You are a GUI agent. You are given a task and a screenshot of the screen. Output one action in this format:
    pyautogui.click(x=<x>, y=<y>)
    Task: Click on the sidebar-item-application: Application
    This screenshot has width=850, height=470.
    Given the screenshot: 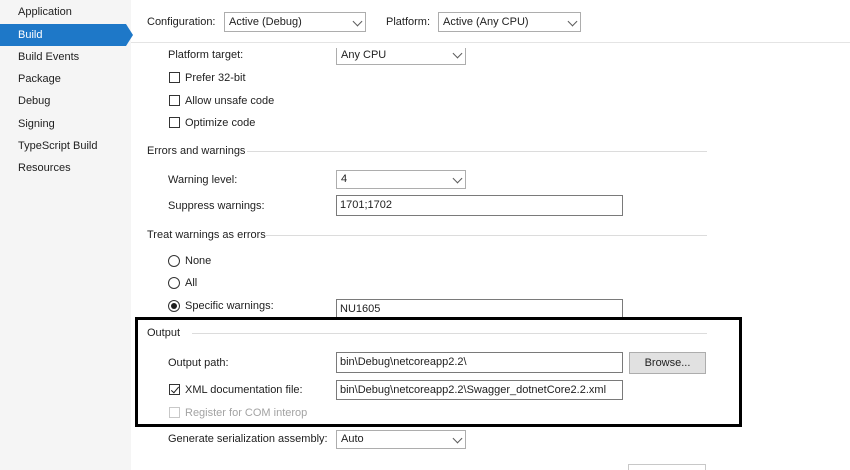 What is the action you would take?
    pyautogui.click(x=65, y=12)
    